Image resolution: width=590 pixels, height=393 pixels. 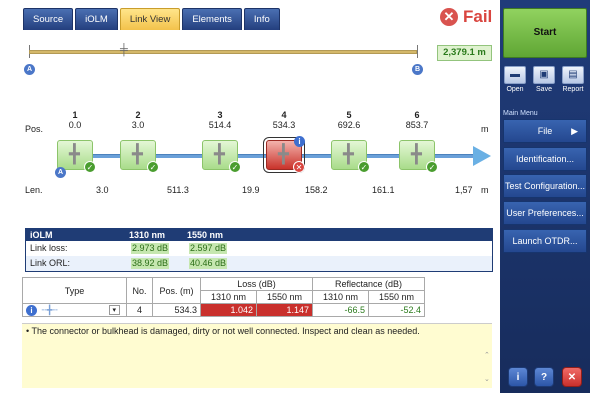 I want to click on element-5-connector: ╋ ✓, so click(x=350, y=156).